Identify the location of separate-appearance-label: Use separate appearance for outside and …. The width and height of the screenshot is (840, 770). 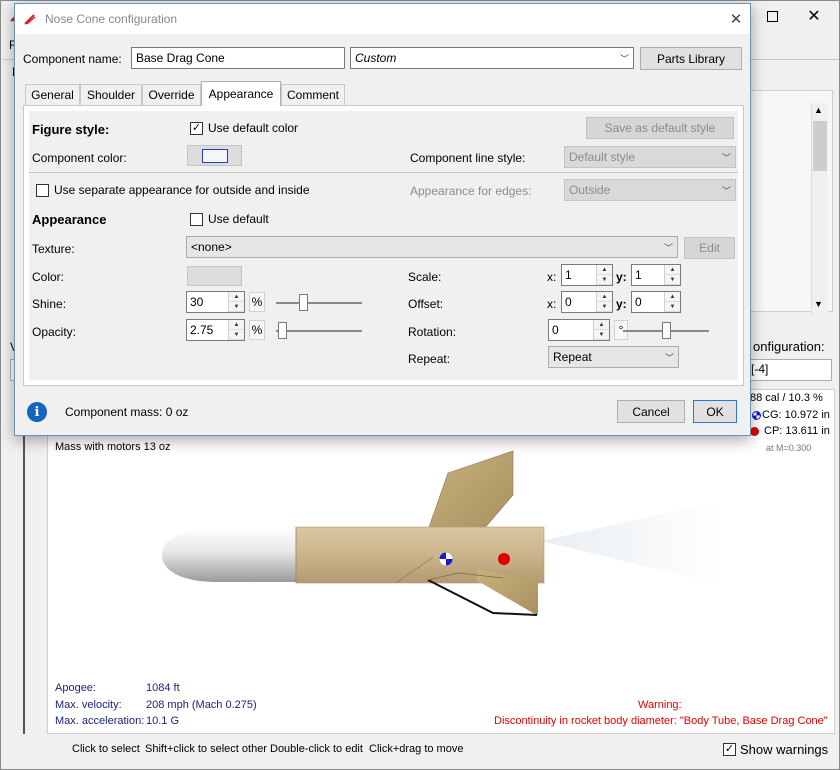
(182, 190).